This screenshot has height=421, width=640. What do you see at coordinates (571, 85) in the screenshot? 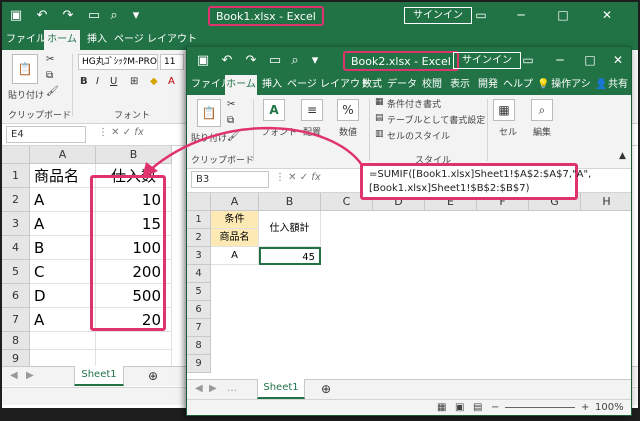
I see `tab-tell-me: 操作アシ` at bounding box center [571, 85].